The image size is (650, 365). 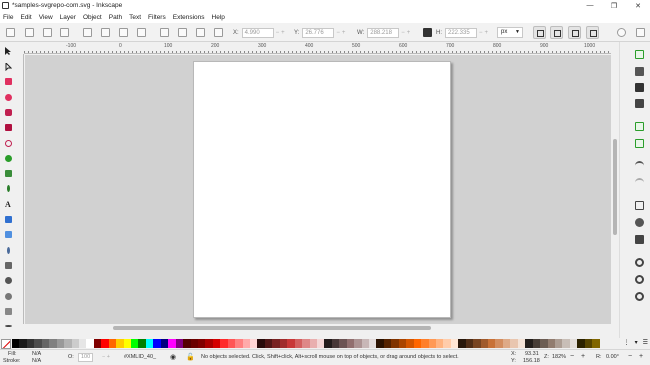 I want to click on lock-proportions-icon, so click(x=427, y=32).